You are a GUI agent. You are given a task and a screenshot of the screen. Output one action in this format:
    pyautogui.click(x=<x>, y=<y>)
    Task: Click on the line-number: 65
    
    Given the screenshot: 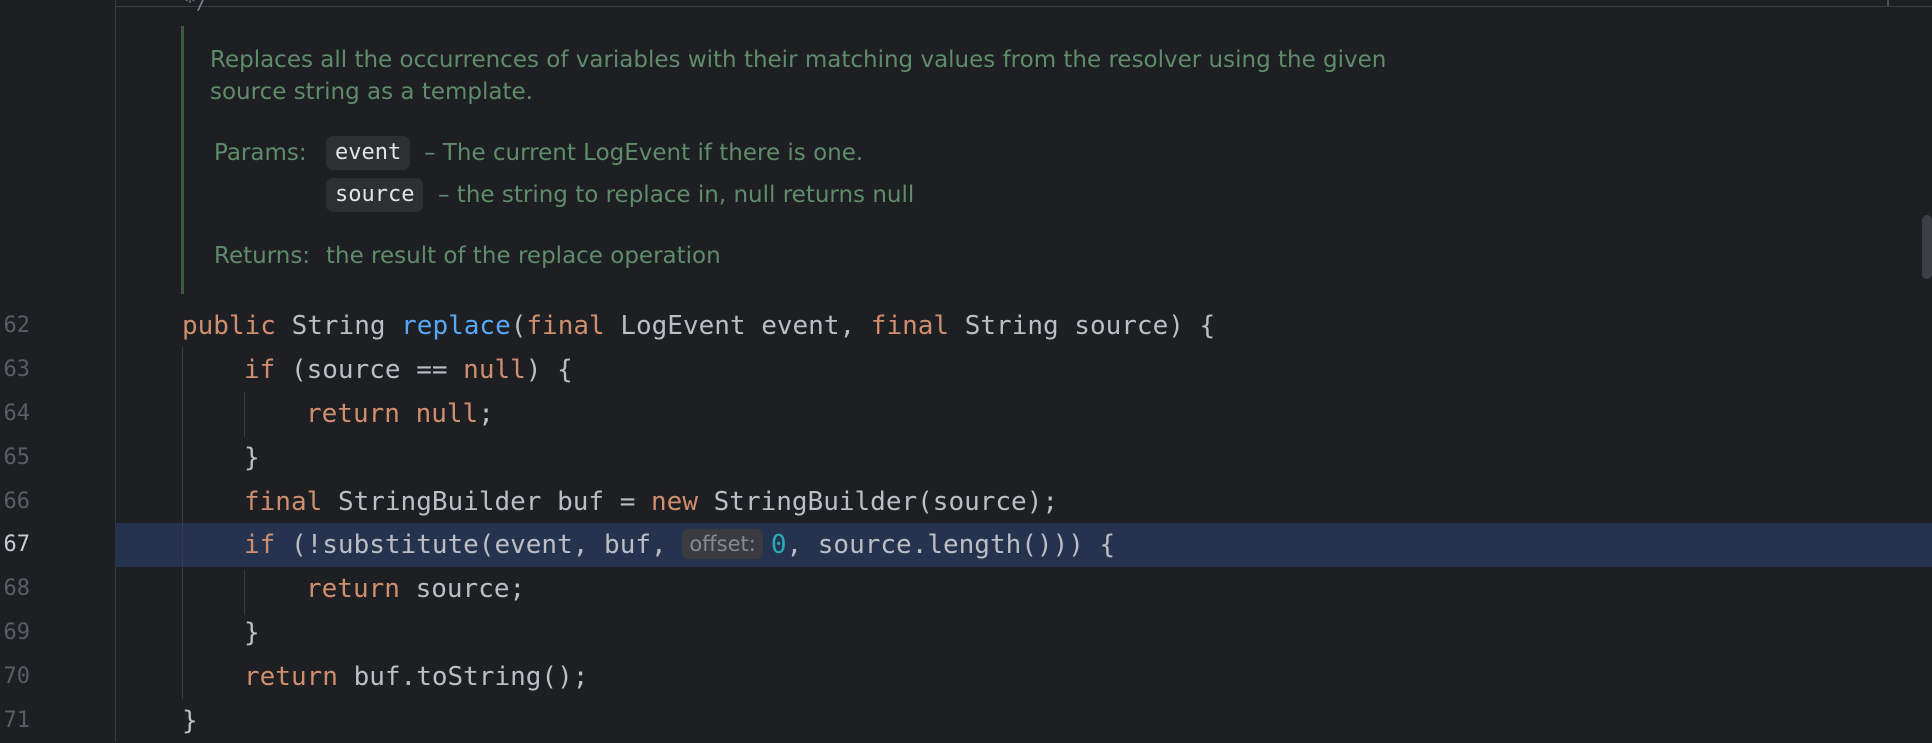 What is the action you would take?
    pyautogui.click(x=15, y=458)
    